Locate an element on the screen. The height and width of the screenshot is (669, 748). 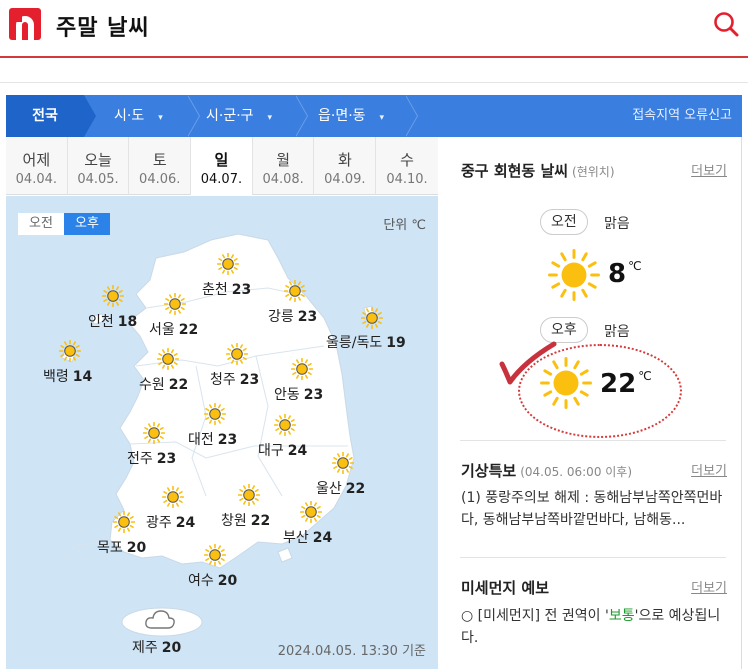
header-divider is located at coordinates (374, 57).